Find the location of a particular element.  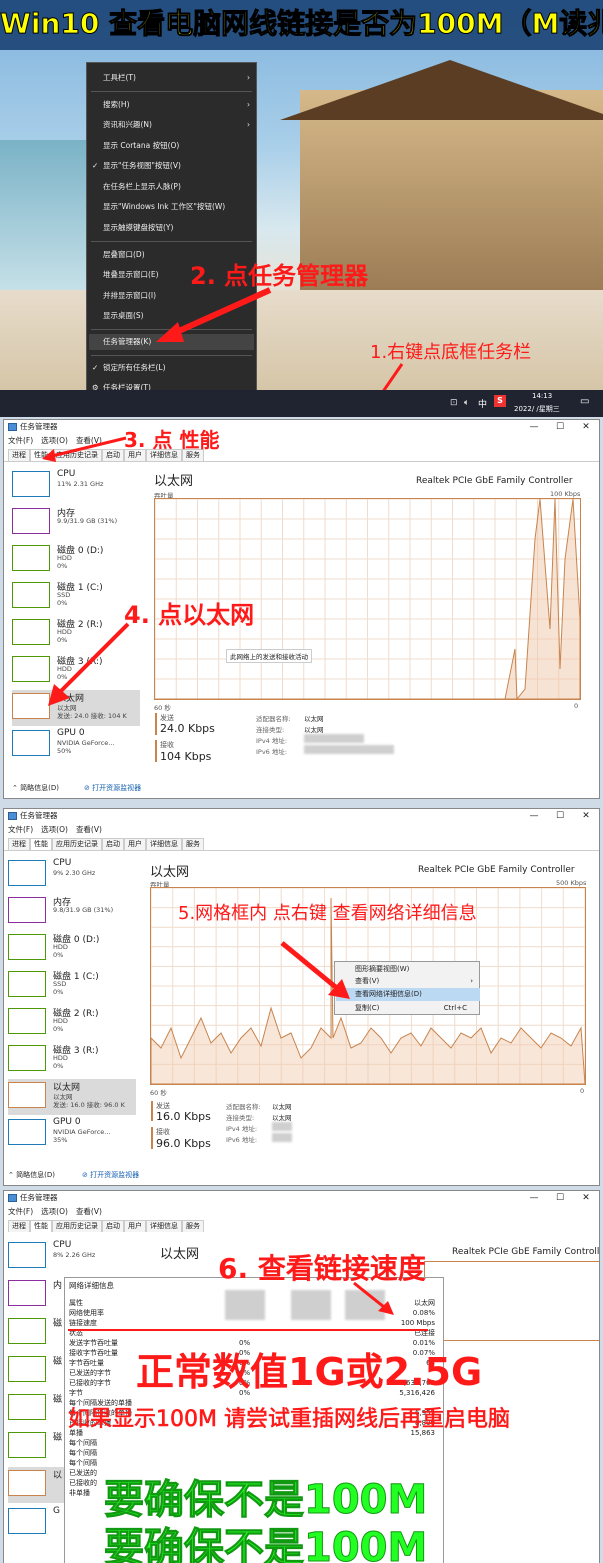

normal-value-note: 正常数值1G或2.5G is located at coordinates (309, 1372).